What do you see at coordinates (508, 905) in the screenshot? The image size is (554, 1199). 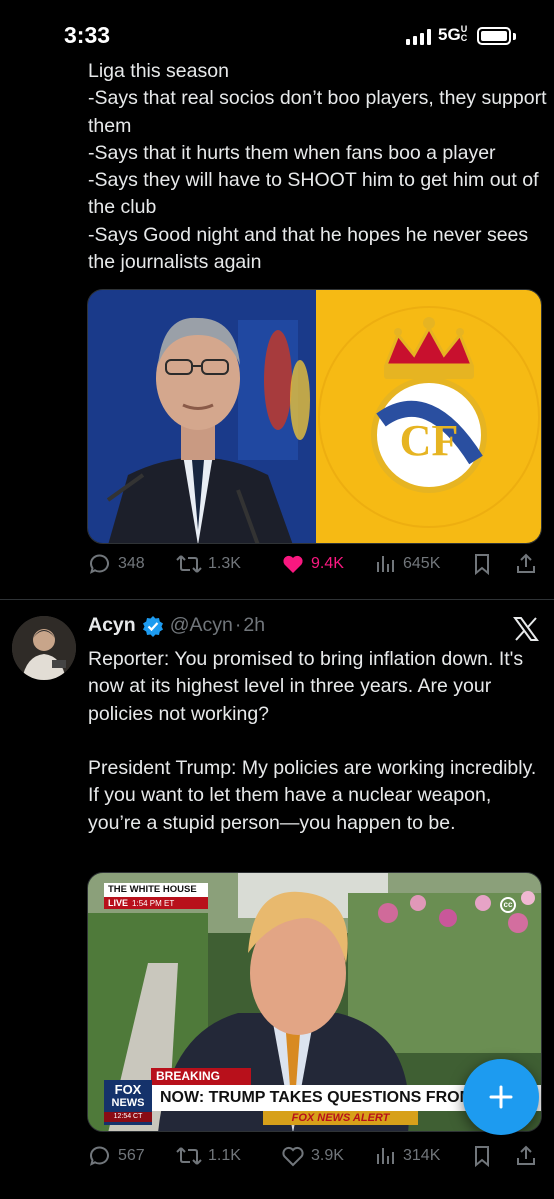 I see `cc-icon: cc` at bounding box center [508, 905].